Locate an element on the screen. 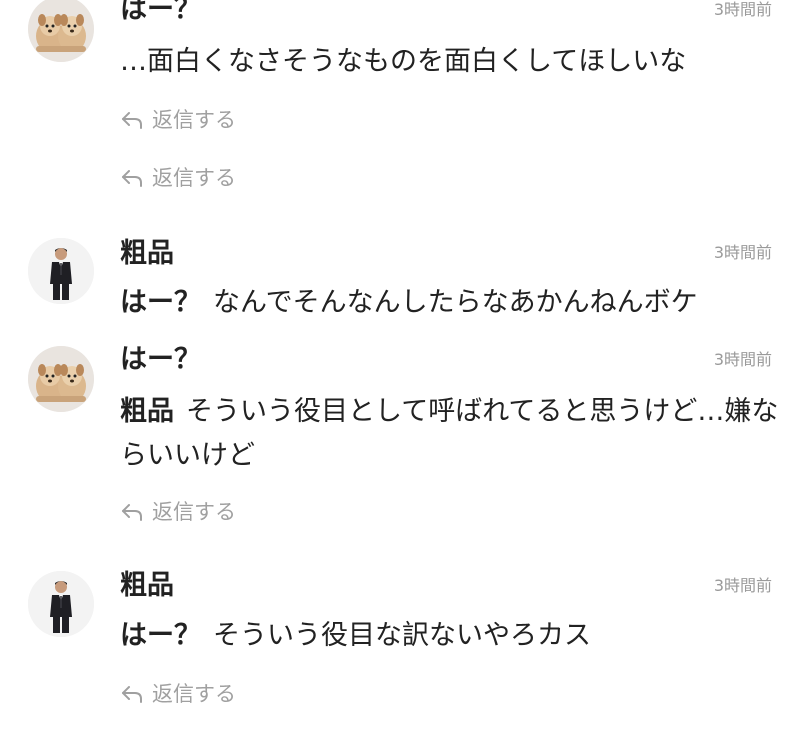 This screenshot has height=729, width=800. comment-text: はー？ そういう役目な訳ないやろカス is located at coordinates (452, 636).